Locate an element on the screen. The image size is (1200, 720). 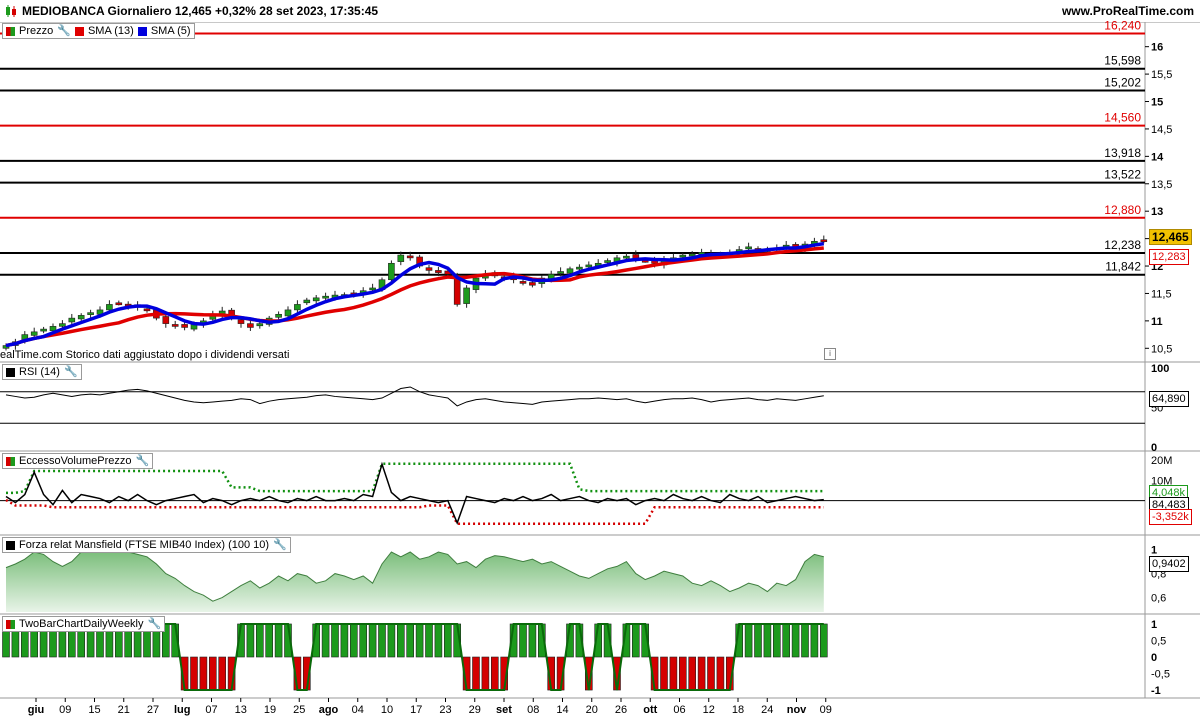
level-label: 13,522 is located at coordinates (1122, 175).